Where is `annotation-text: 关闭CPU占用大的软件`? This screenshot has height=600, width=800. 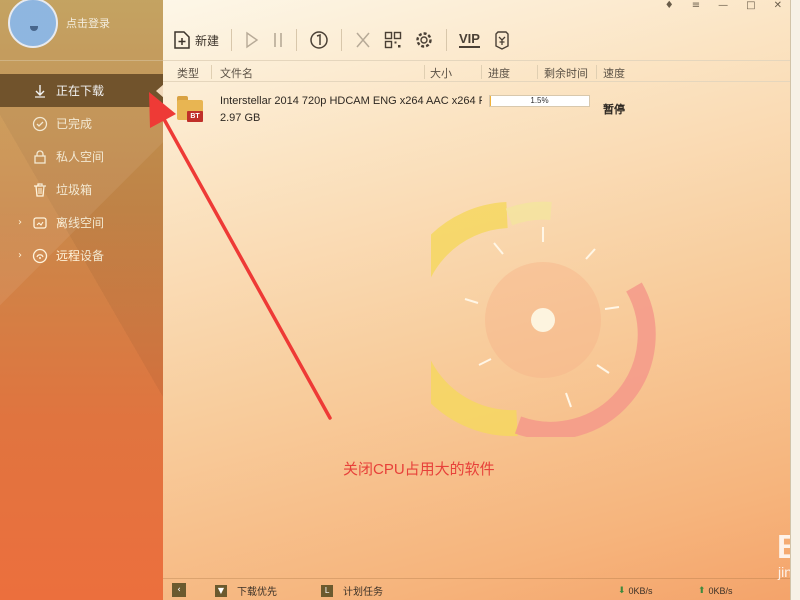
annotation-text: 关闭CPU占用大的软件 is located at coordinates (419, 469).